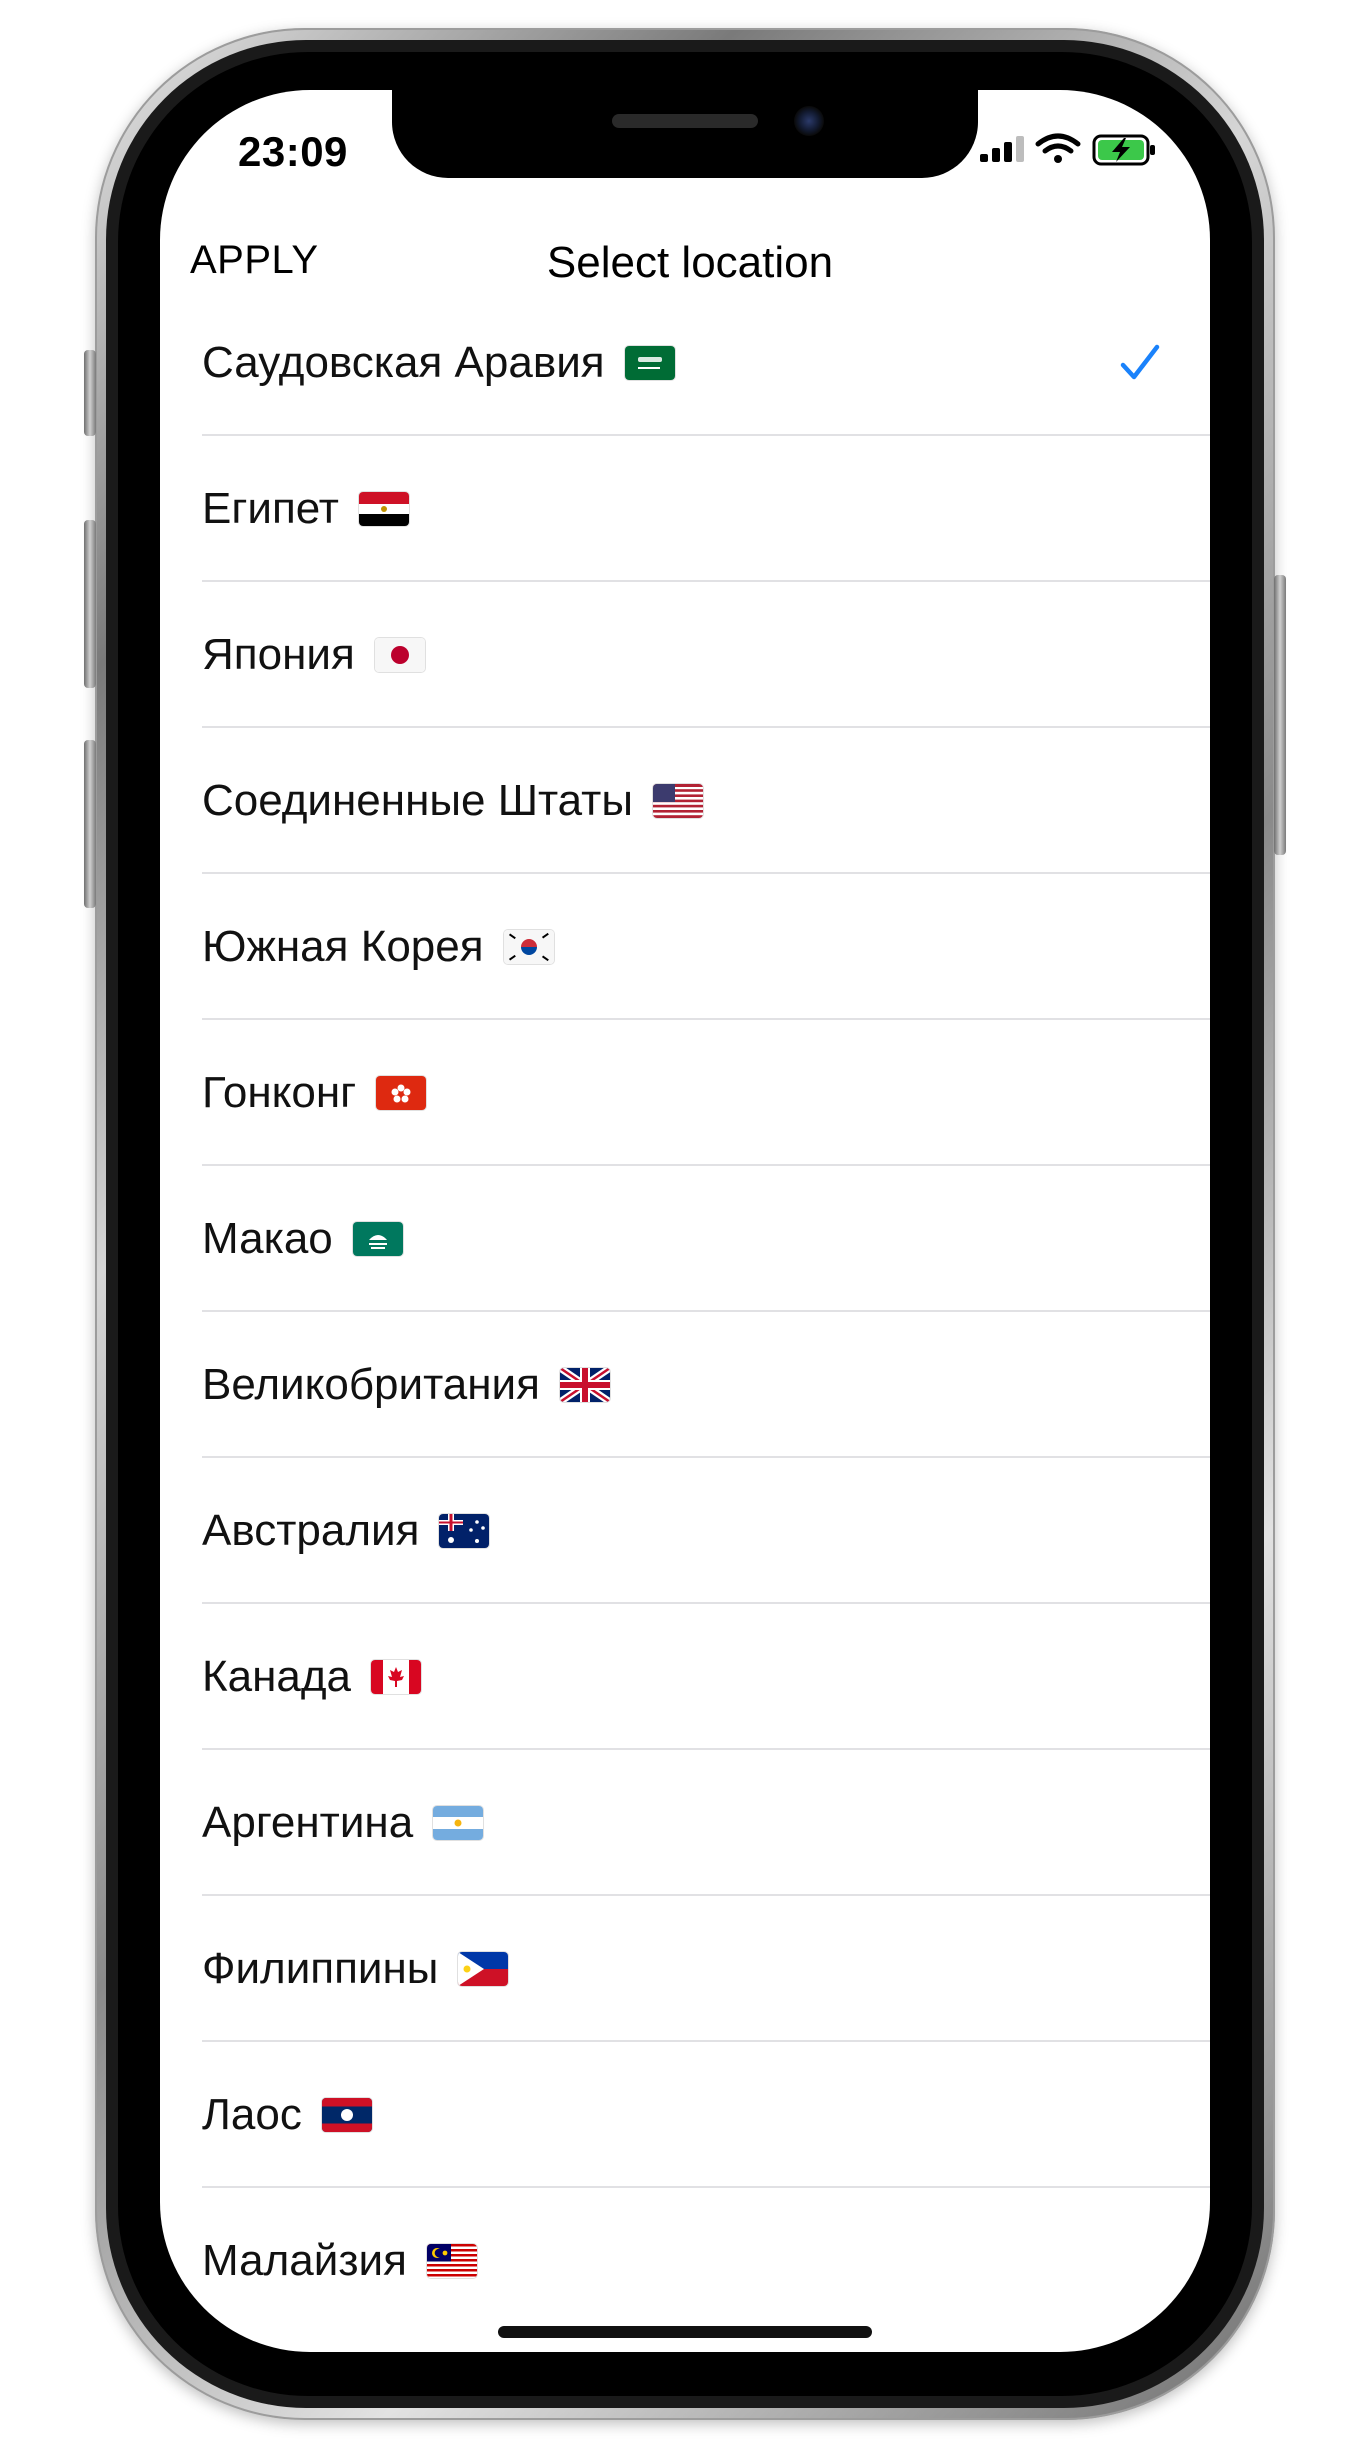 Image resolution: width=1367 pixels, height=2444 pixels. Describe the element at coordinates (252, 2114) in the screenshot. I see `location-label: Лаос` at that location.